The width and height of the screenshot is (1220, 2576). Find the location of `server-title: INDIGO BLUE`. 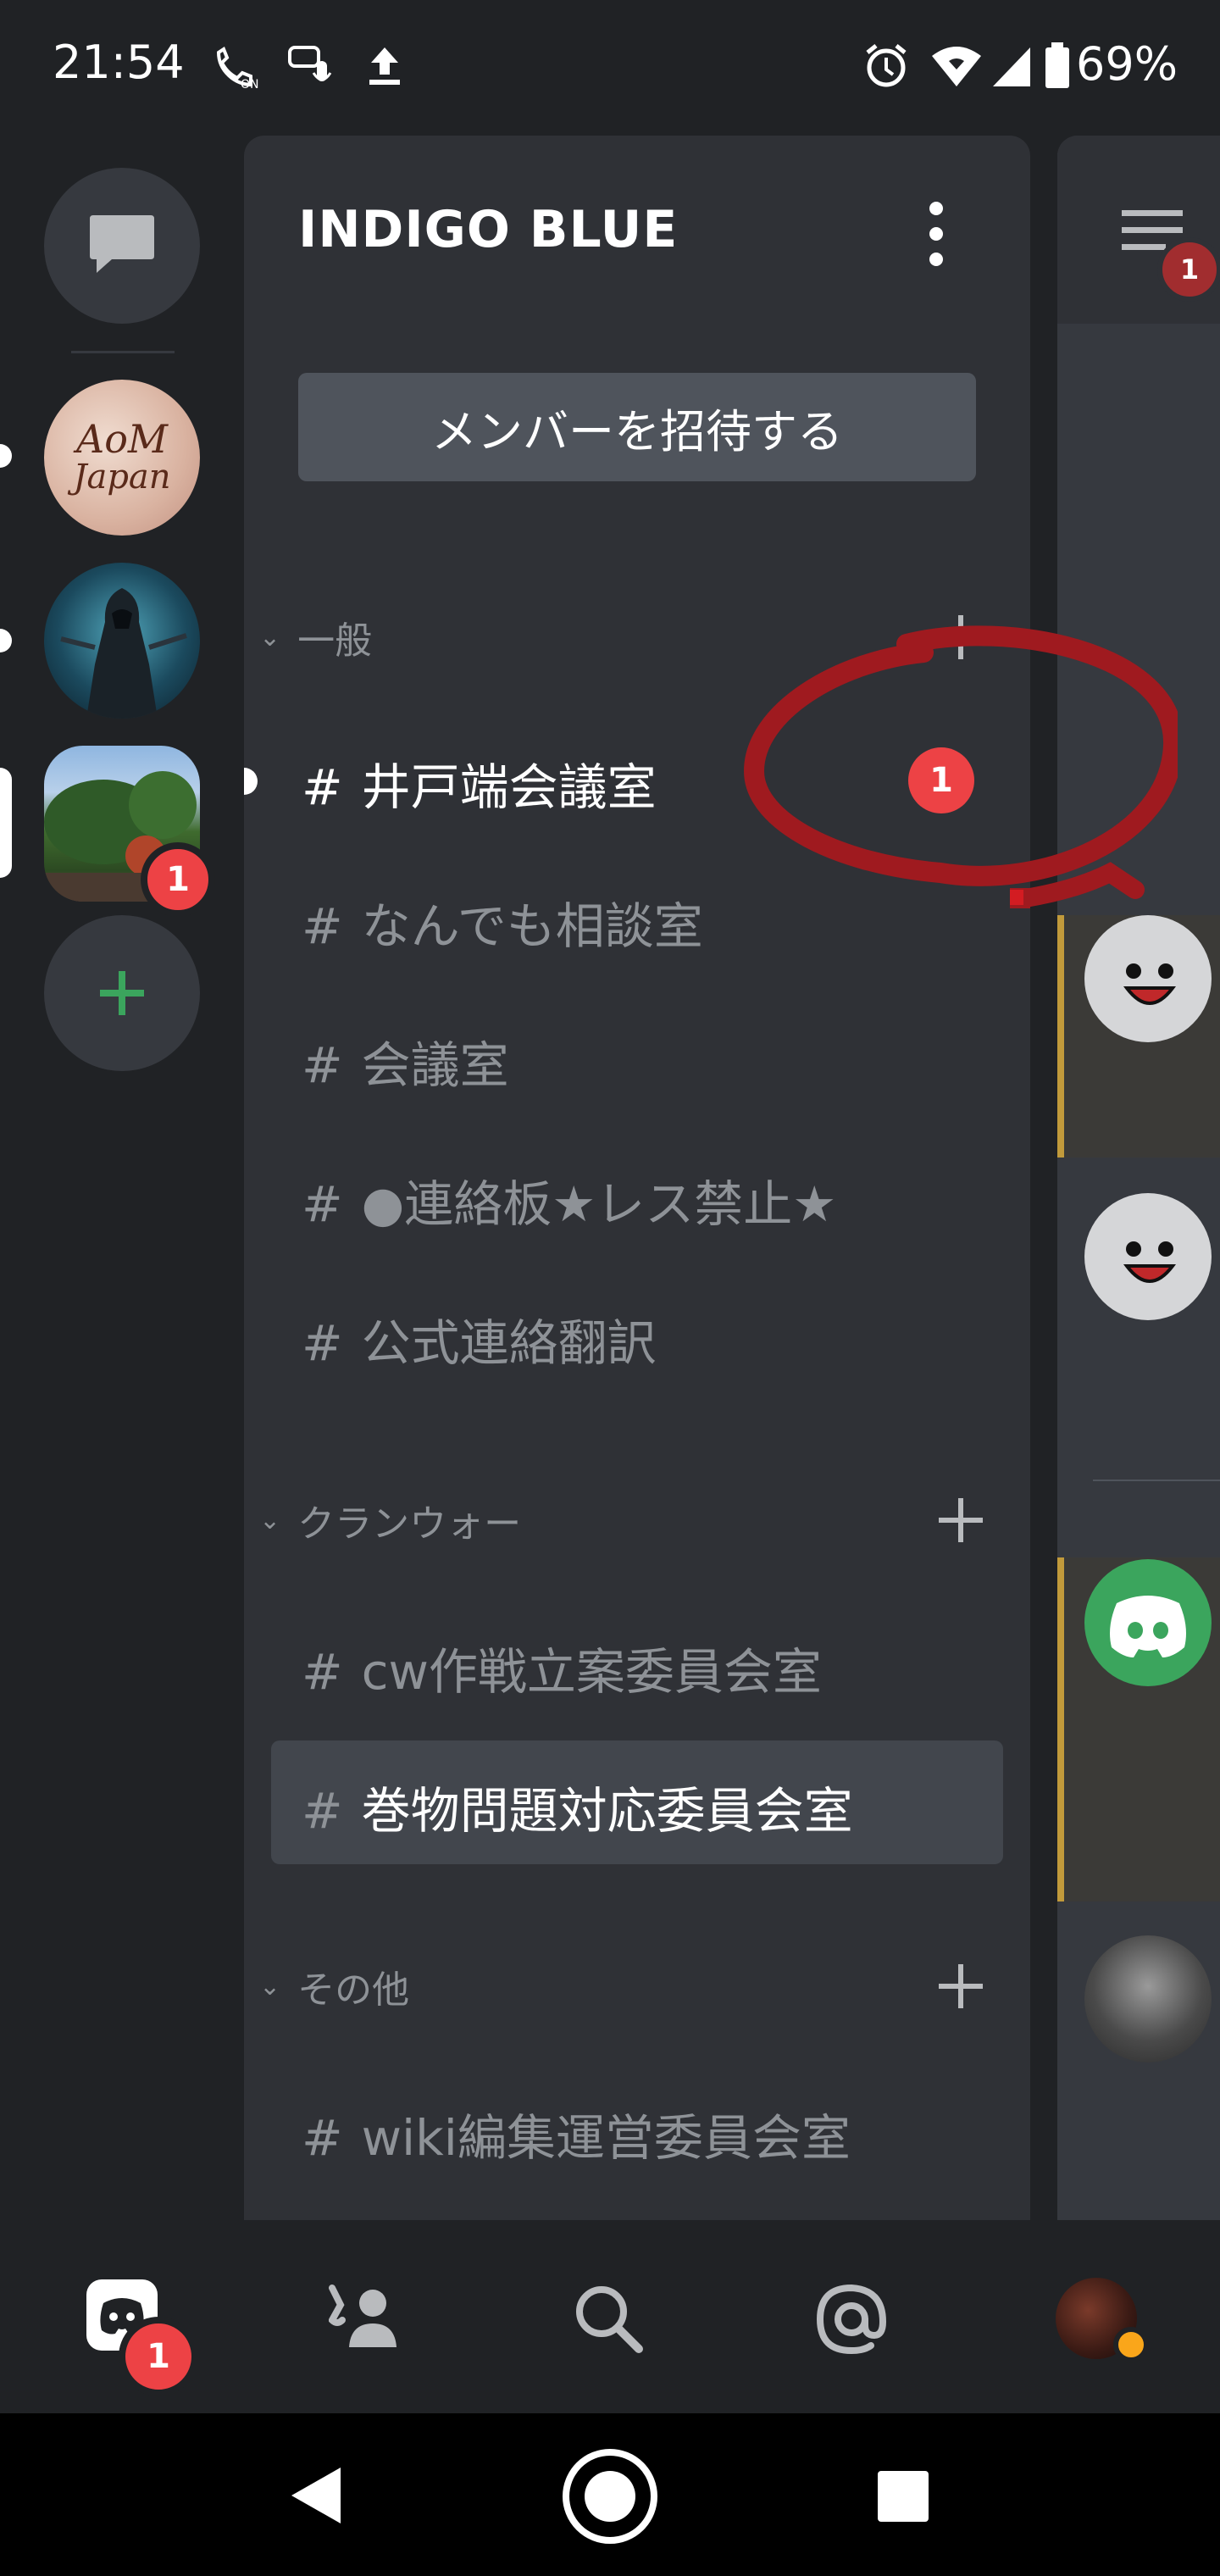

server-title: INDIGO BLUE is located at coordinates (488, 229).